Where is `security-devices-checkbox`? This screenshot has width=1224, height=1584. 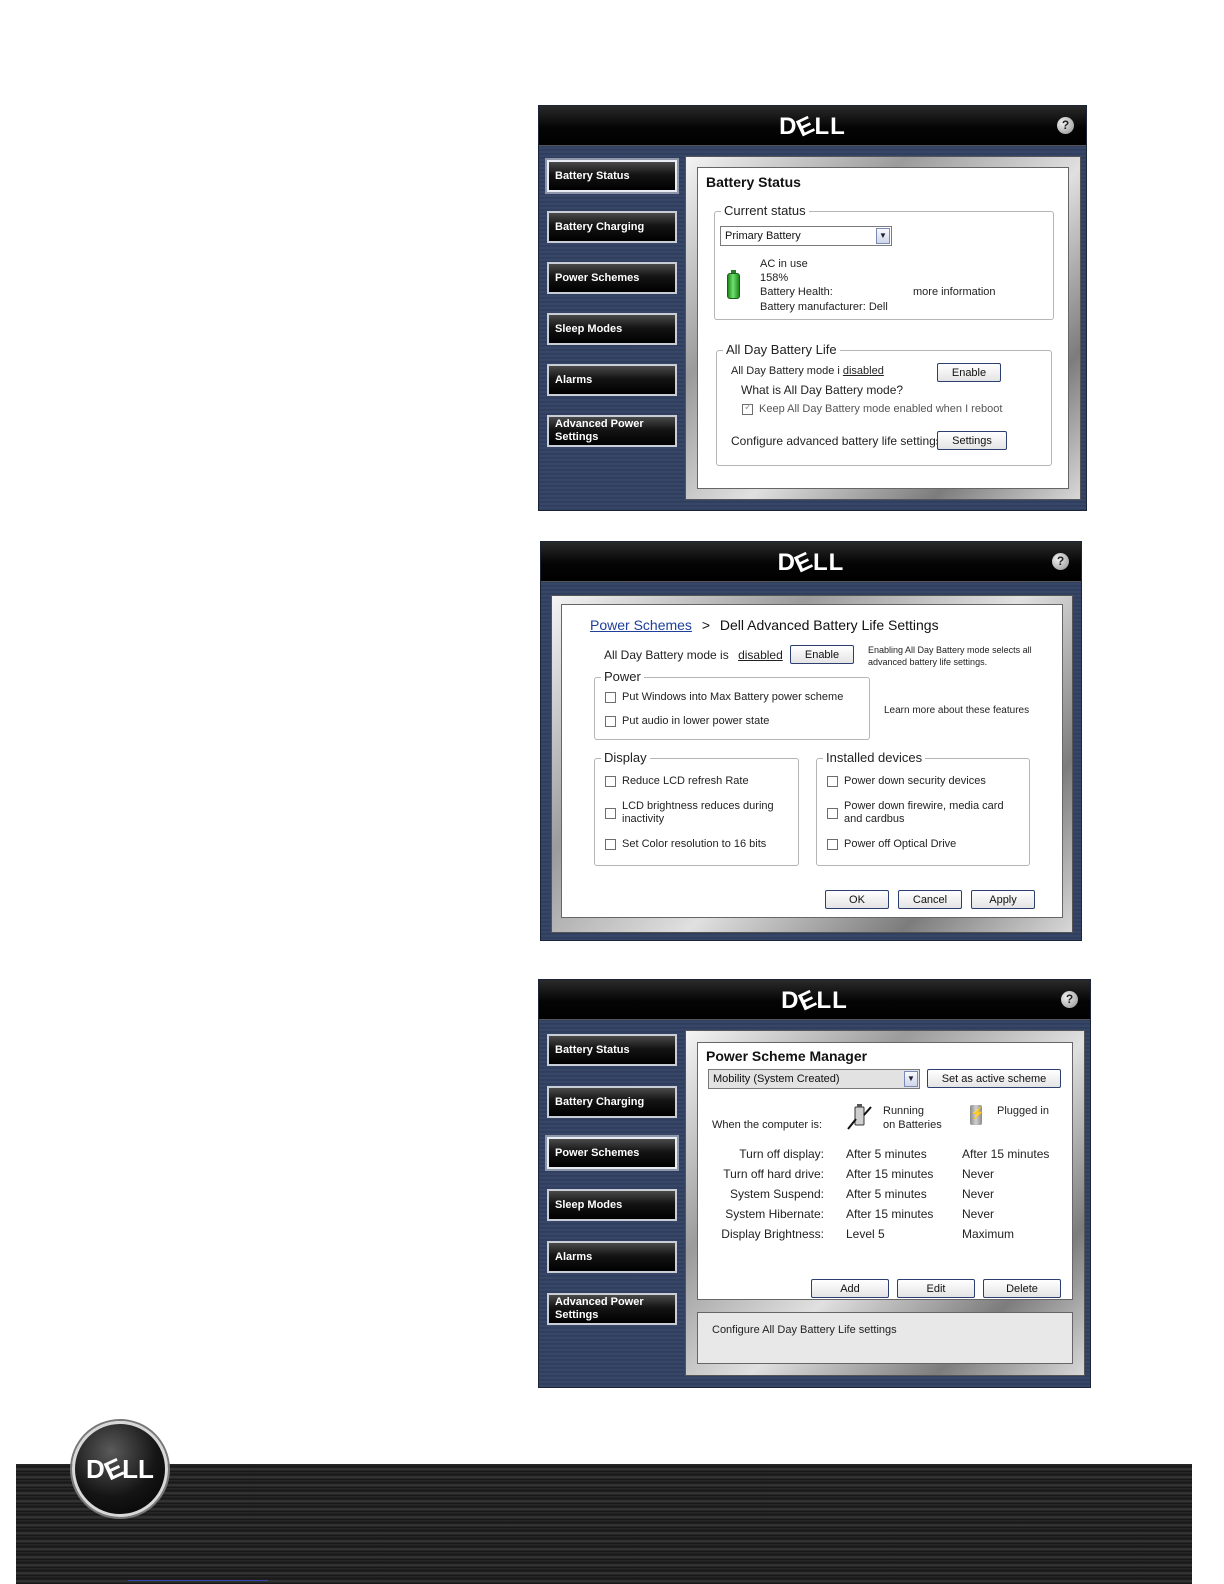
security-devices-checkbox is located at coordinates (832, 781).